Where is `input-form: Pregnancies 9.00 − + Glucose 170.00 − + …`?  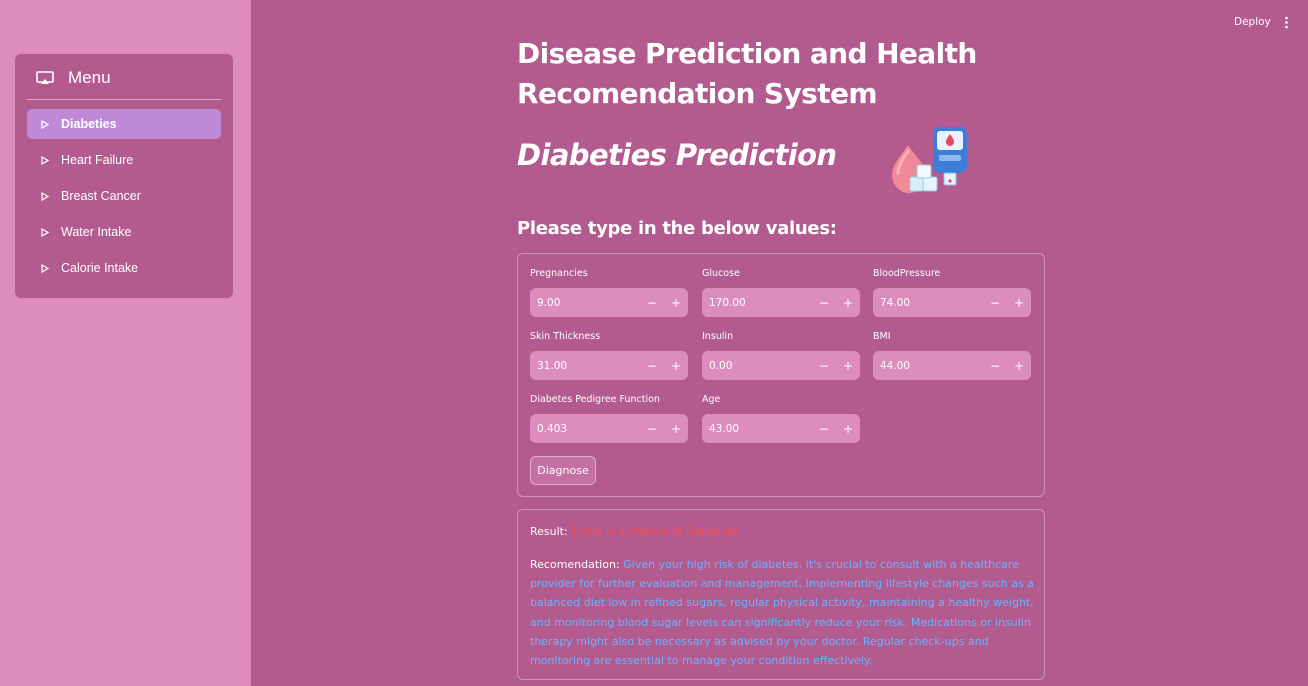
input-form: Pregnancies 9.00 − + Glucose 170.00 − + … is located at coordinates (781, 375).